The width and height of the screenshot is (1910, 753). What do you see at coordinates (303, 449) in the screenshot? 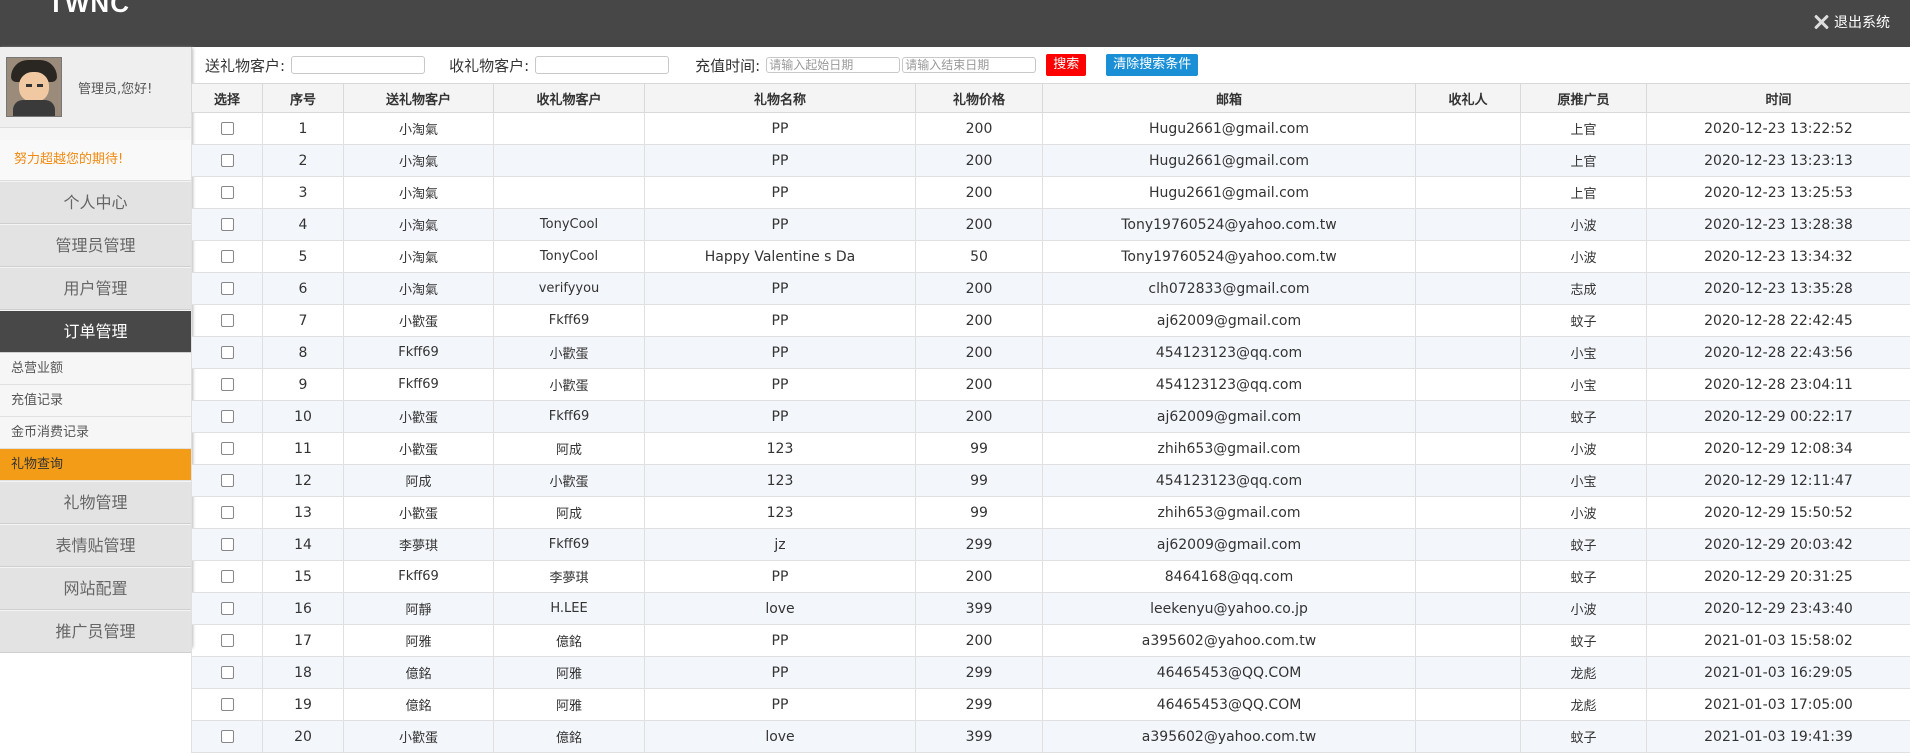
I see `cell-row-index: 11` at bounding box center [303, 449].